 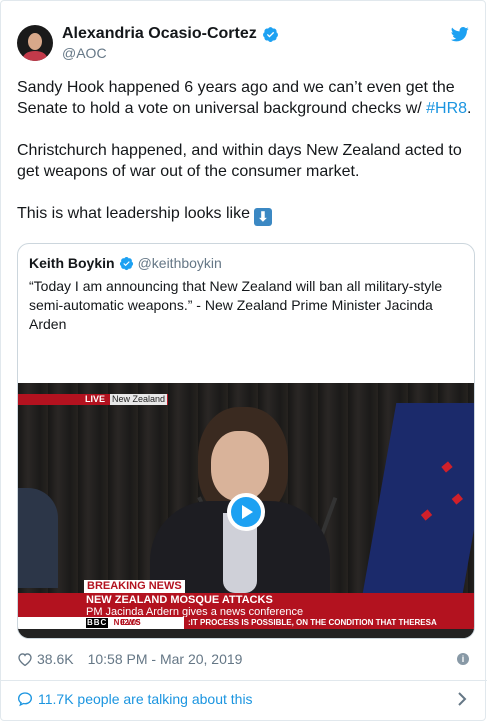 I want to click on tweet-meta: 38.6K 10:58 PM - Mar 20, 2019, so click(x=129, y=659).